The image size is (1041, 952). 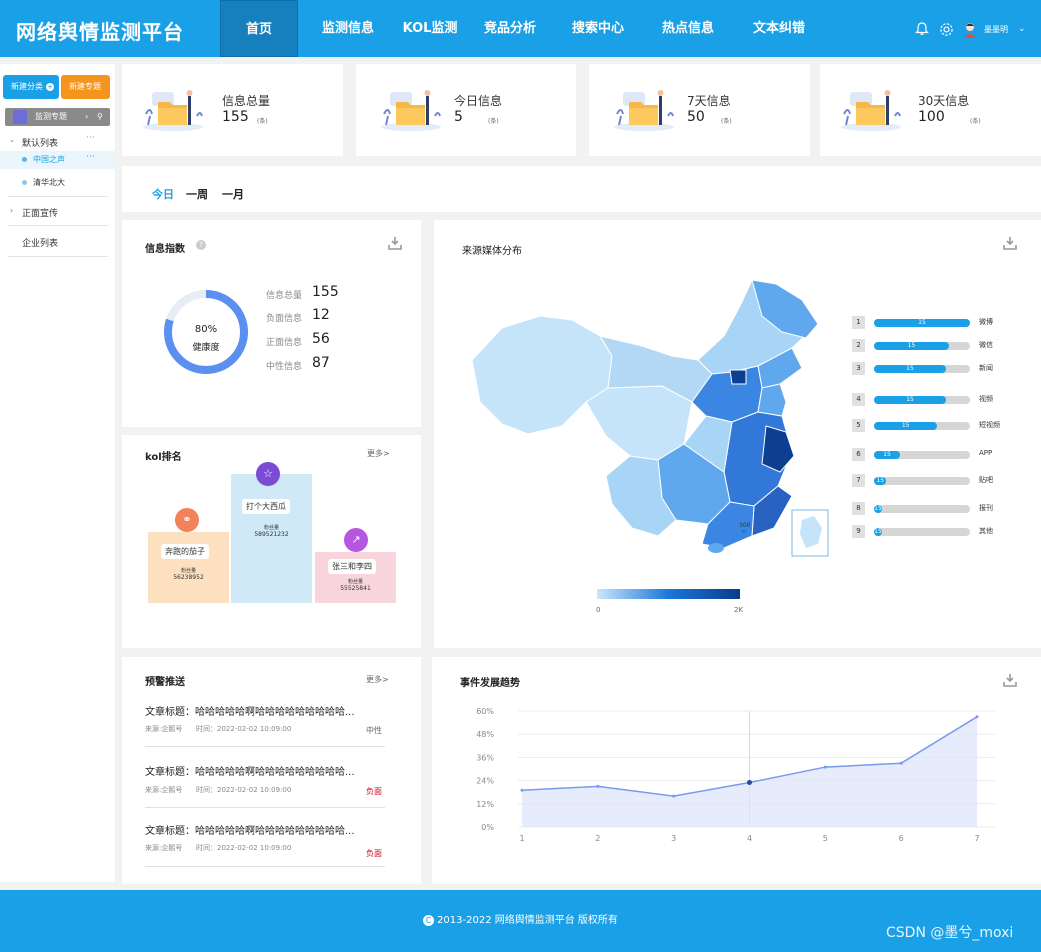 I want to click on y-tick-label: 48%, so click(x=485, y=734).